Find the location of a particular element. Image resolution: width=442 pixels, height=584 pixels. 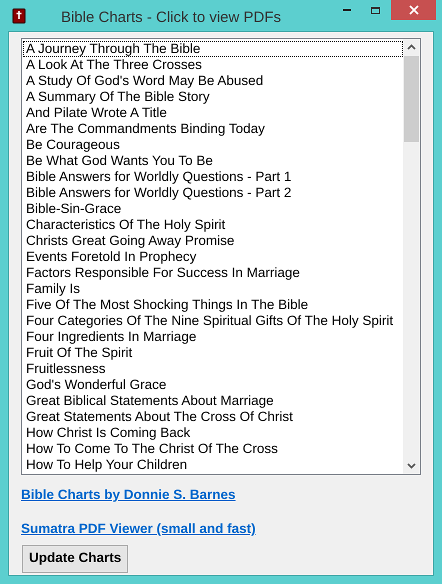

update-button: Update Charts is located at coordinates (75, 558).